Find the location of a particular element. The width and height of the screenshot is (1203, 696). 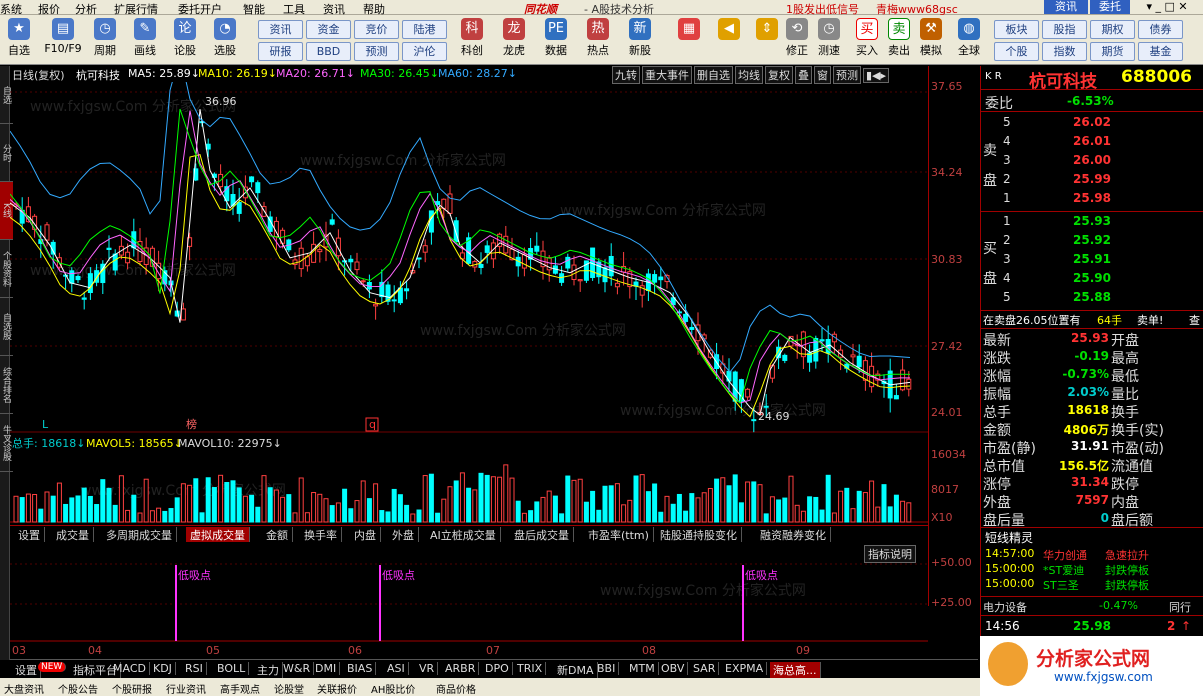

status-link: 商品价格 is located at coordinates (456, 688).